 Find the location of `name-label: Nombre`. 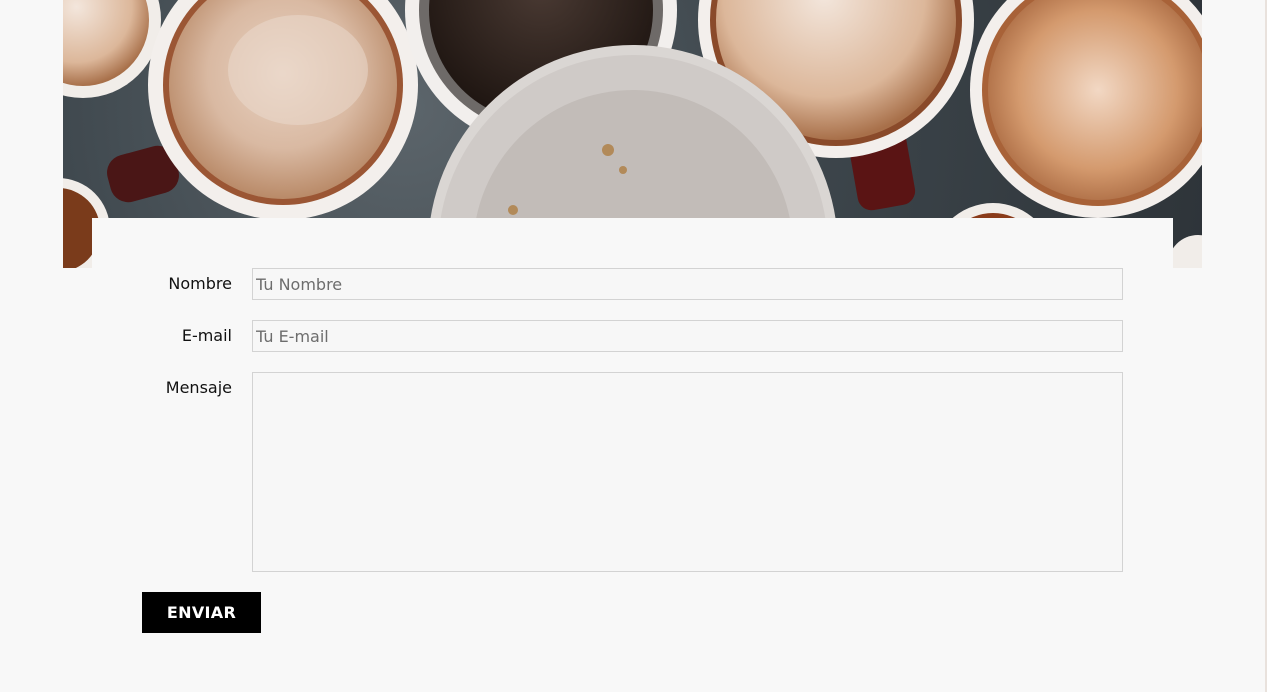

name-label: Nombre is located at coordinates (200, 283).